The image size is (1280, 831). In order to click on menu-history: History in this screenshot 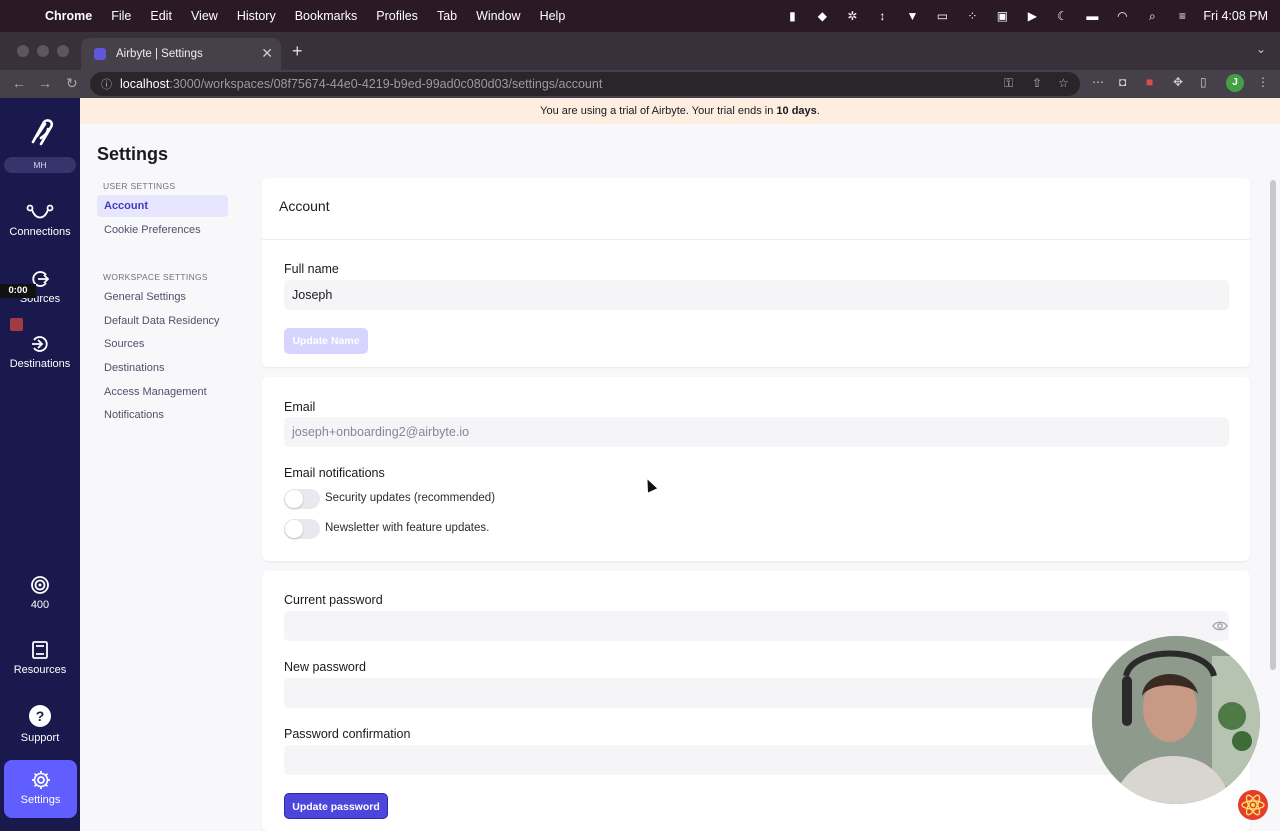, I will do `click(256, 16)`.